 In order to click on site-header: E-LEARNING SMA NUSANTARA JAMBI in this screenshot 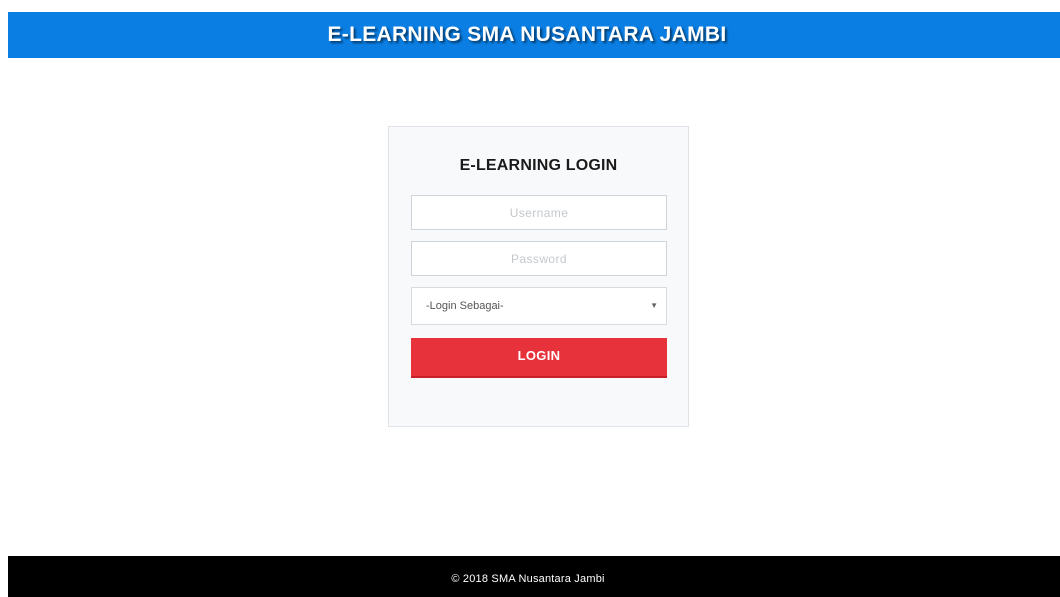, I will do `click(534, 35)`.